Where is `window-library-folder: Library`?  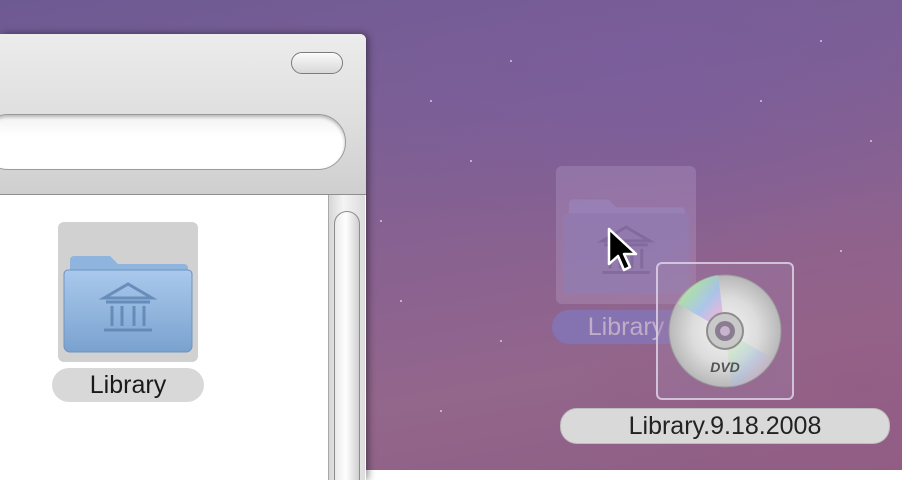
window-library-folder: Library is located at coordinates (132, 317).